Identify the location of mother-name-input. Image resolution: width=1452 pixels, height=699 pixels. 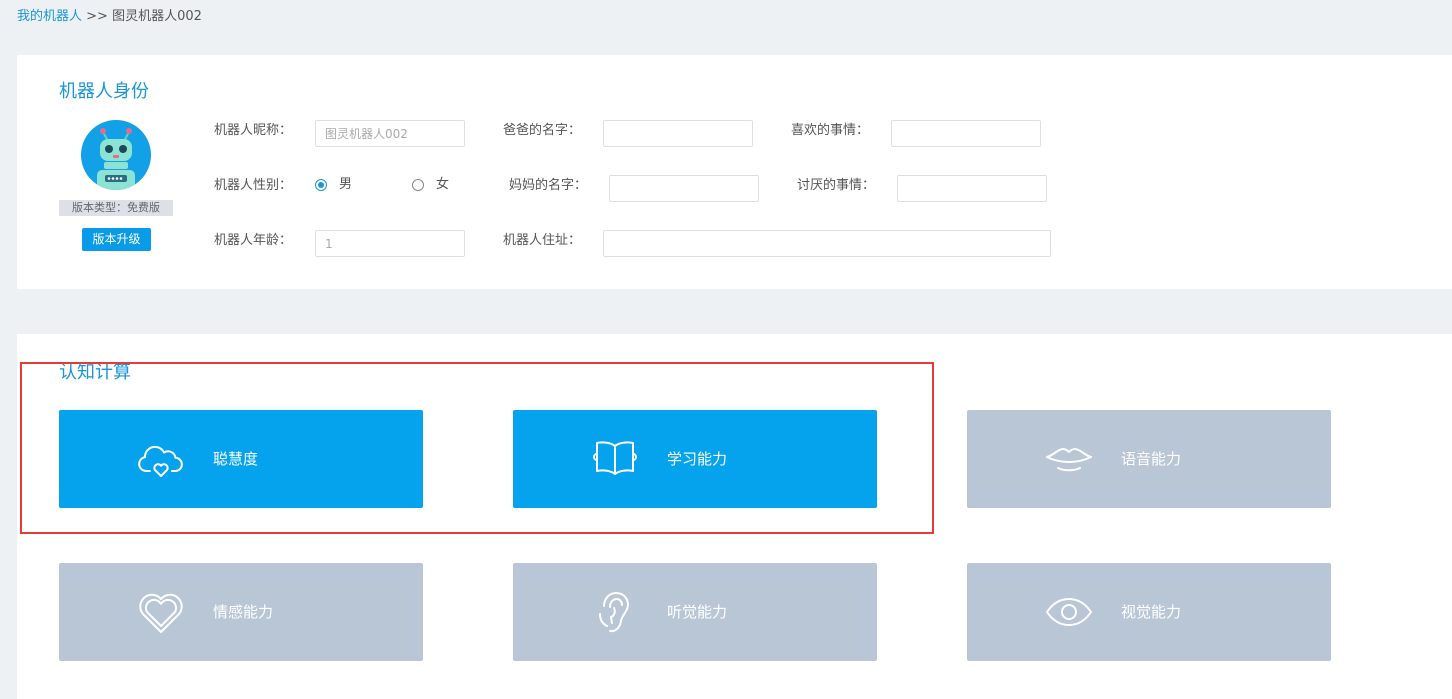
(684, 188).